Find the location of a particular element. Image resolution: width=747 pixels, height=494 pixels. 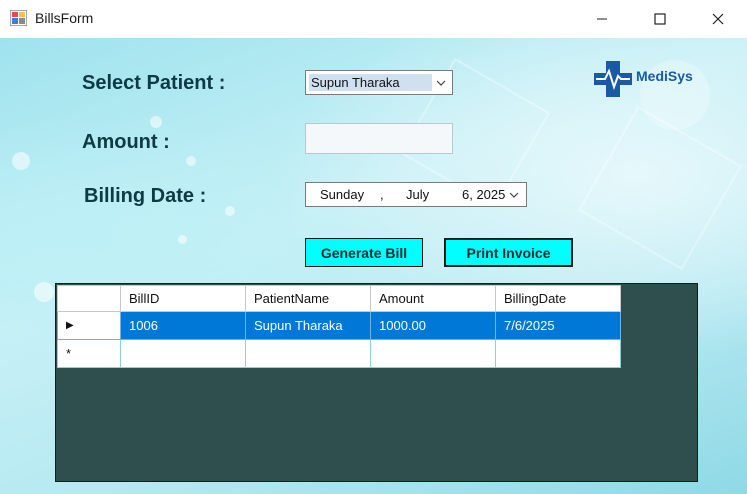

grid-corner-header is located at coordinates (89, 298).